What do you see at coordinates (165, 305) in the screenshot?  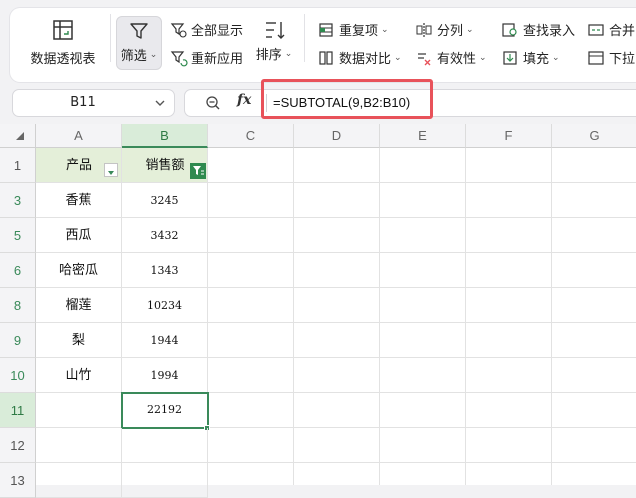 I see `sales-cell: 10234` at bounding box center [165, 305].